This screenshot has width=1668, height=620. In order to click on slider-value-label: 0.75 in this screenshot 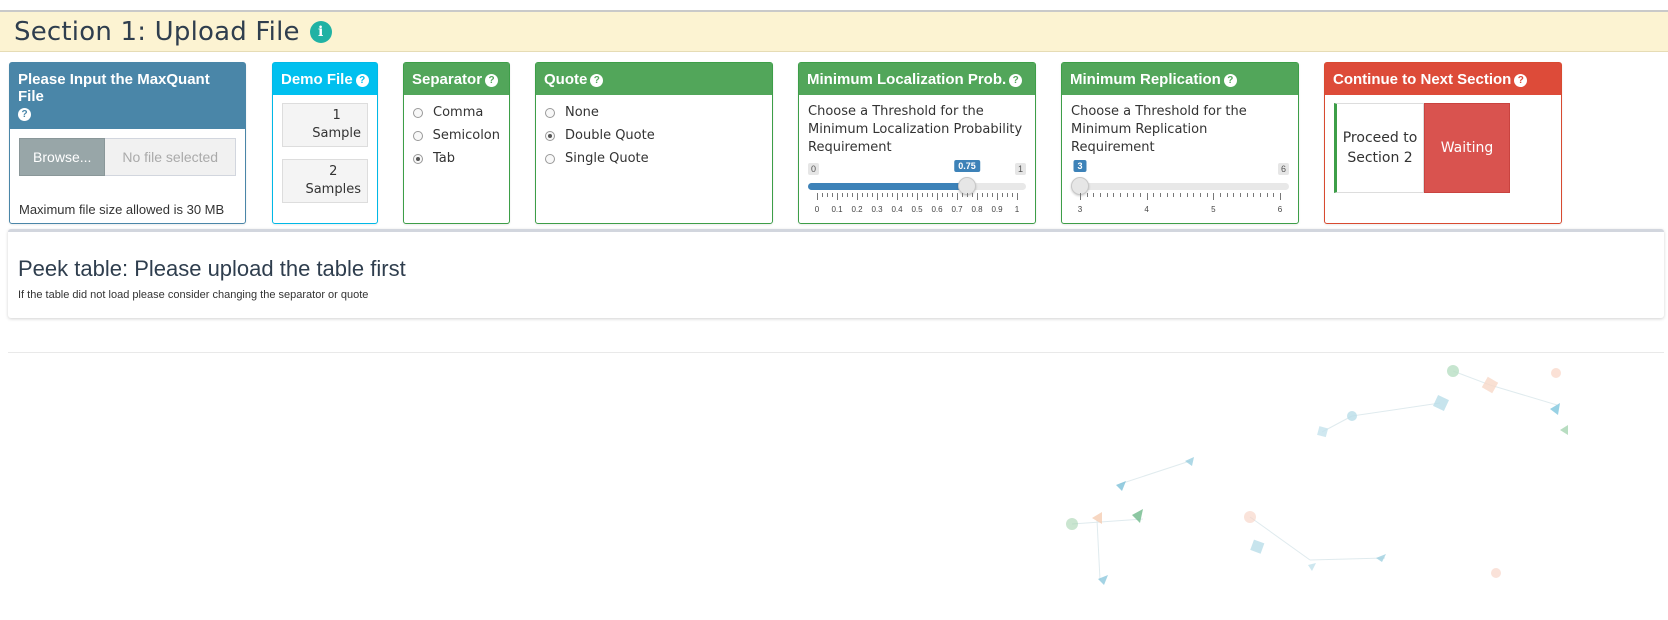, I will do `click(967, 166)`.